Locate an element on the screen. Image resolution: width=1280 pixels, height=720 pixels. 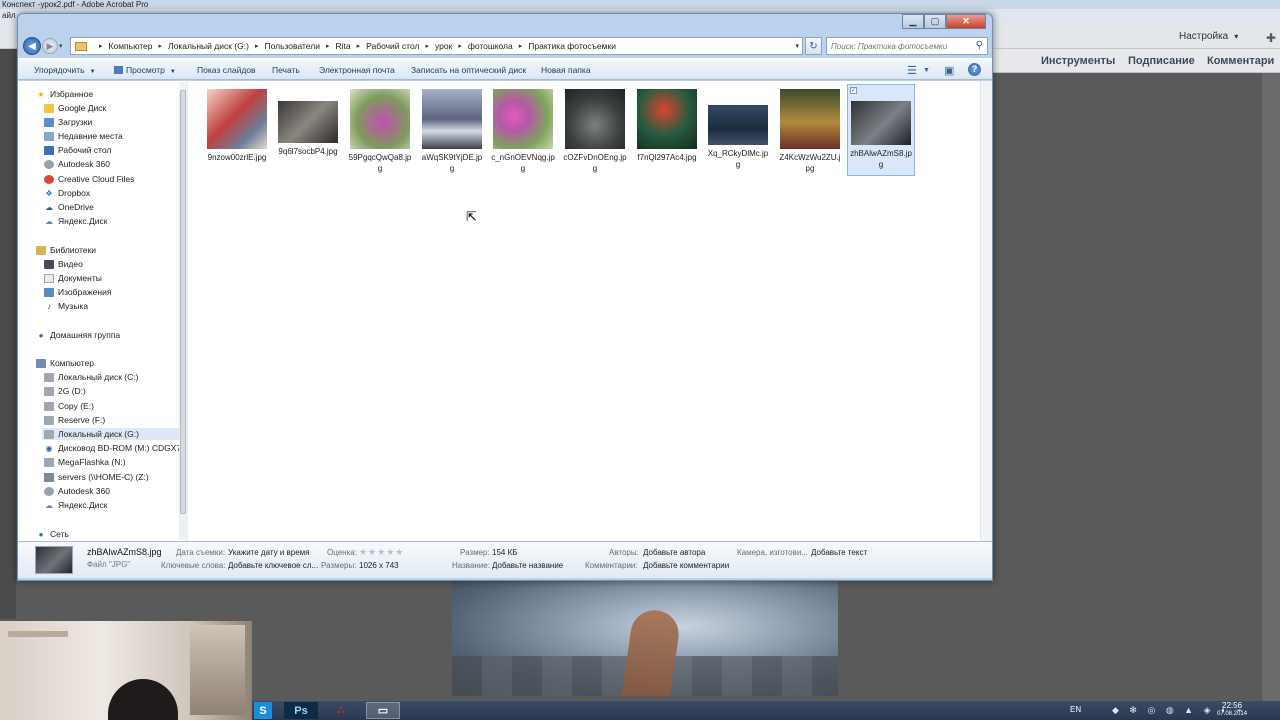
nav-item-drive-f: Reserve (F:) is located at coordinates (74, 420).